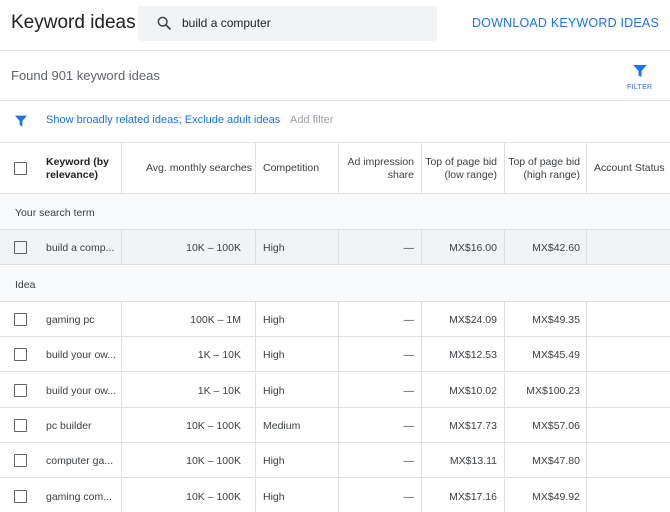  Describe the element at coordinates (473, 496) in the screenshot. I see `bid-low-cell: MX$17.16` at that location.